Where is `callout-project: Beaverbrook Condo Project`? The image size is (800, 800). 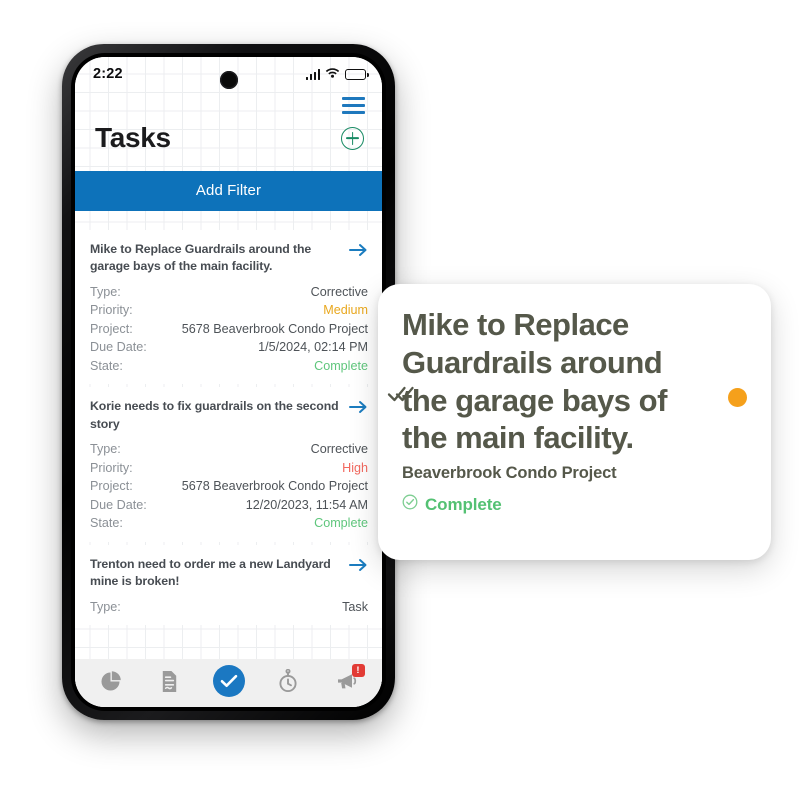 callout-project: Beaverbrook Condo Project is located at coordinates (509, 473).